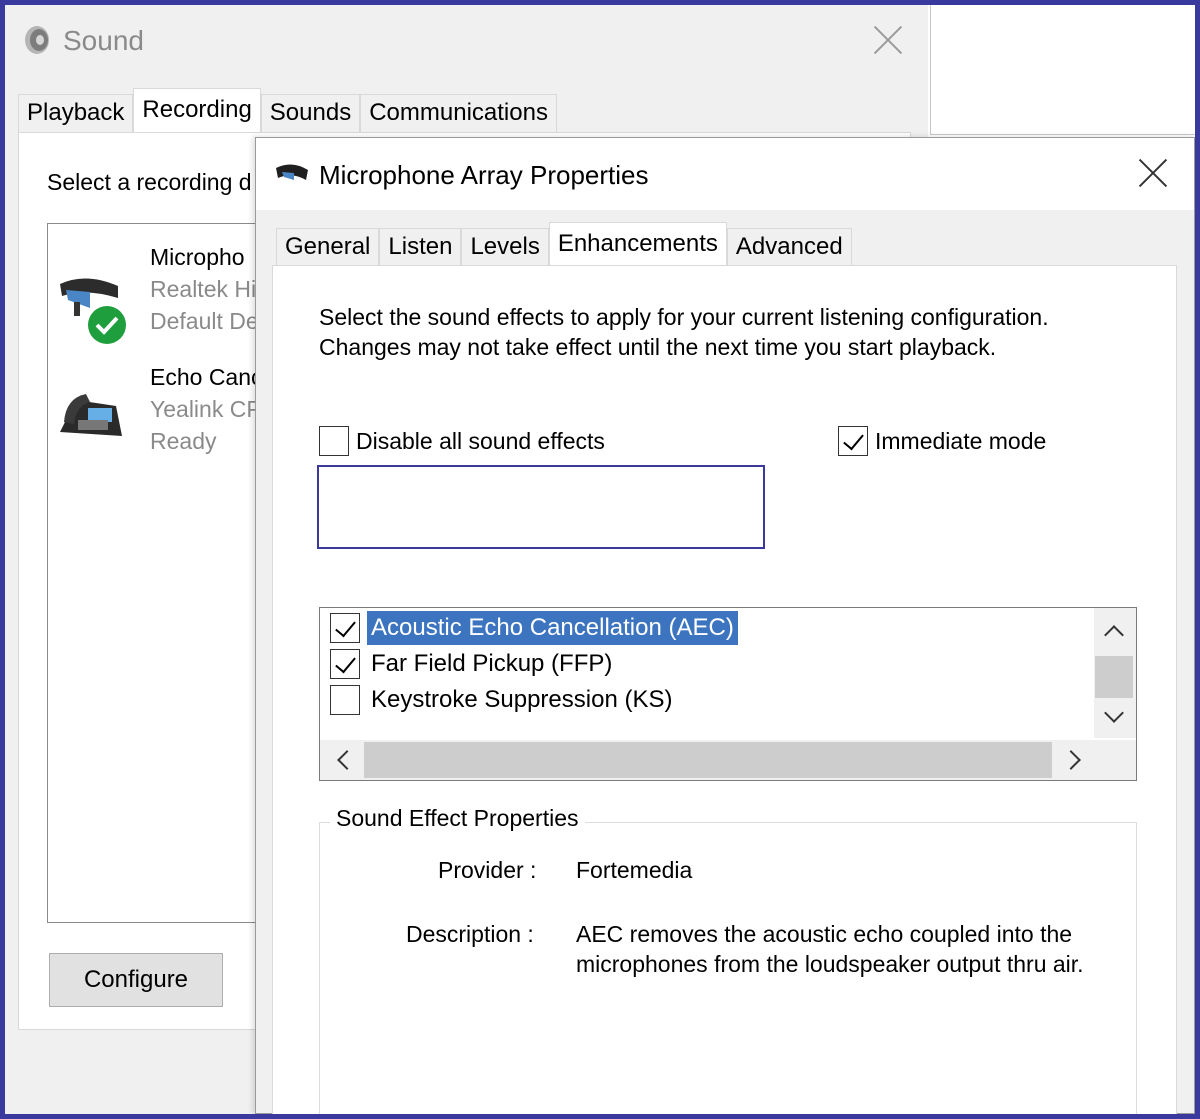 The image size is (1200, 1119). Describe the element at coordinates (103, 40) in the screenshot. I see `window-title: Sound` at that location.